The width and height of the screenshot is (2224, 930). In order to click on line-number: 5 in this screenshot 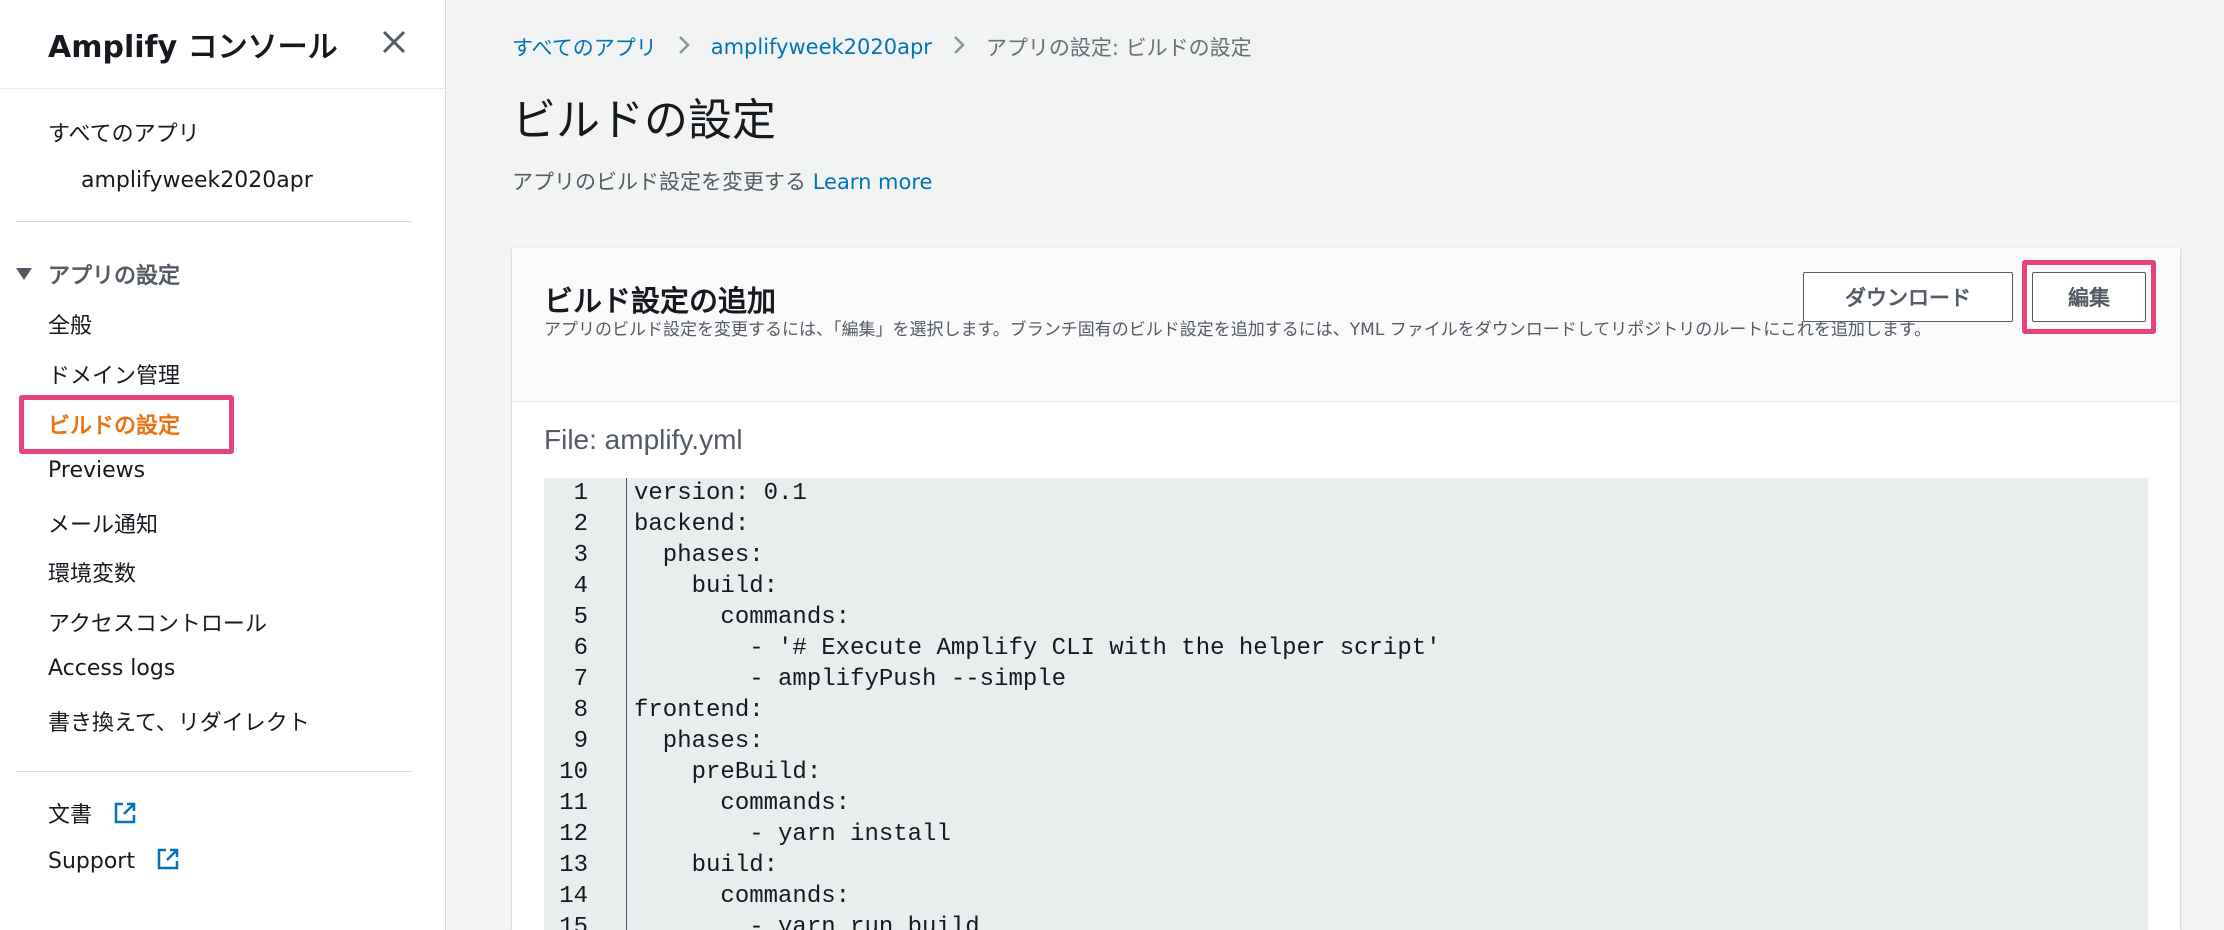, I will do `click(580, 617)`.